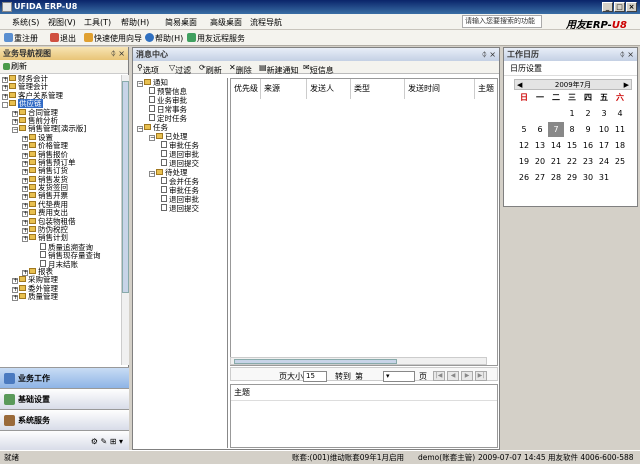  I want to click on menu-simple-desktop: 简易桌面, so click(181, 22).